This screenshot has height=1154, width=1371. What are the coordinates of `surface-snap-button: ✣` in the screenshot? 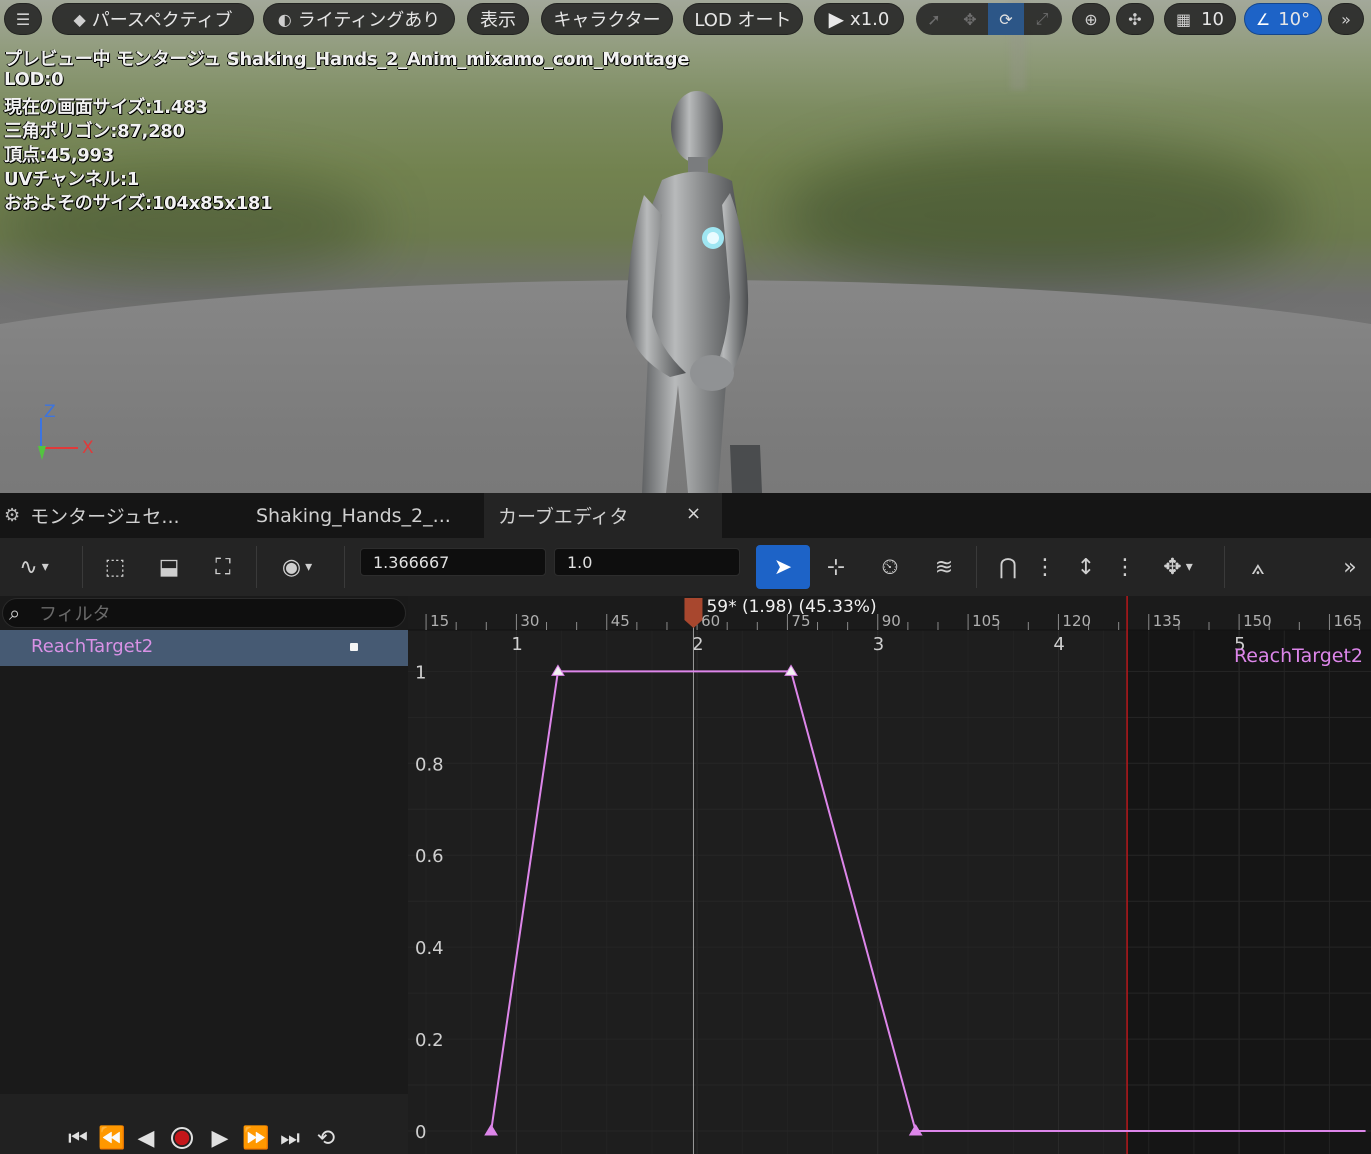 It's located at (1135, 19).